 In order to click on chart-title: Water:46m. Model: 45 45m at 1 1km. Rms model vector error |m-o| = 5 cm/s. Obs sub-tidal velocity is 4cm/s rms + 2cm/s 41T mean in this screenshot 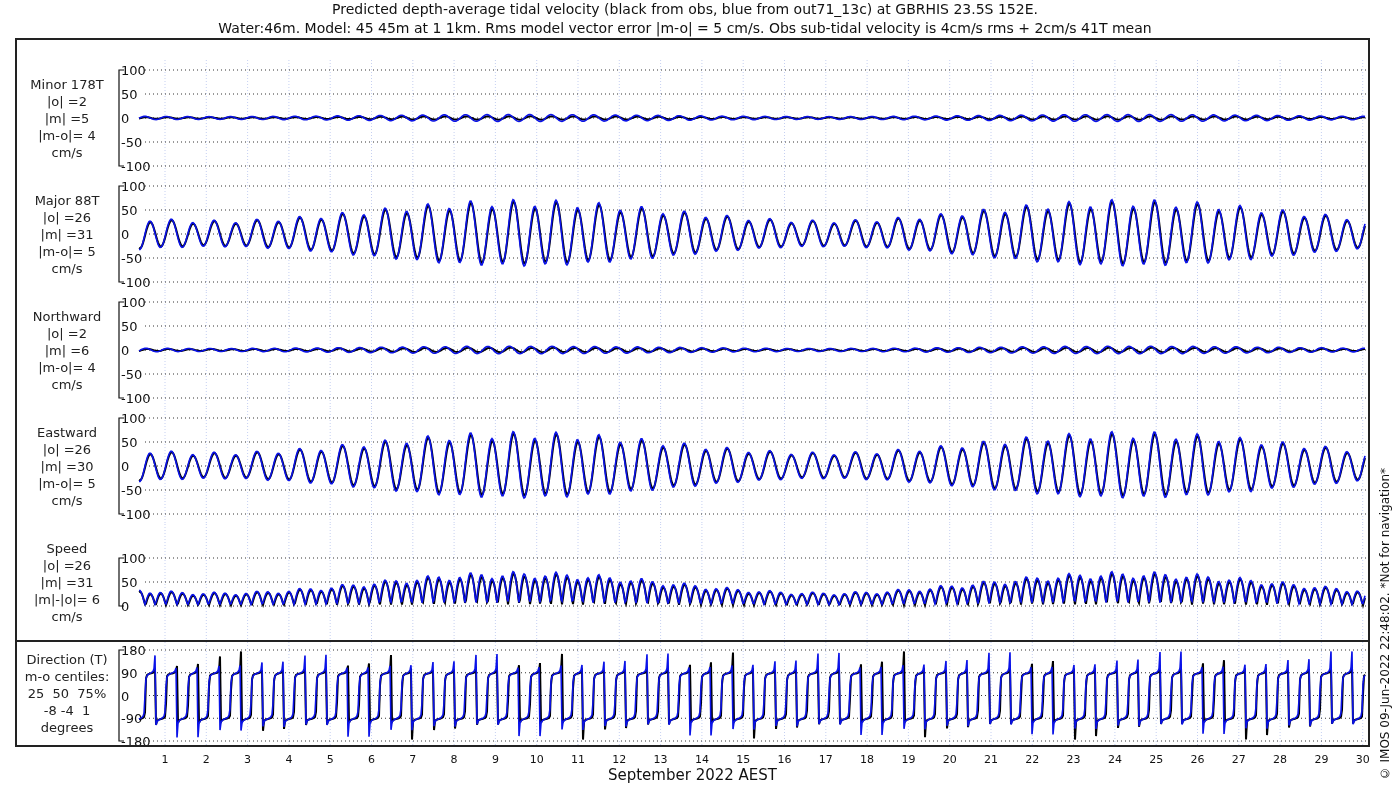, I will do `click(685, 28)`.